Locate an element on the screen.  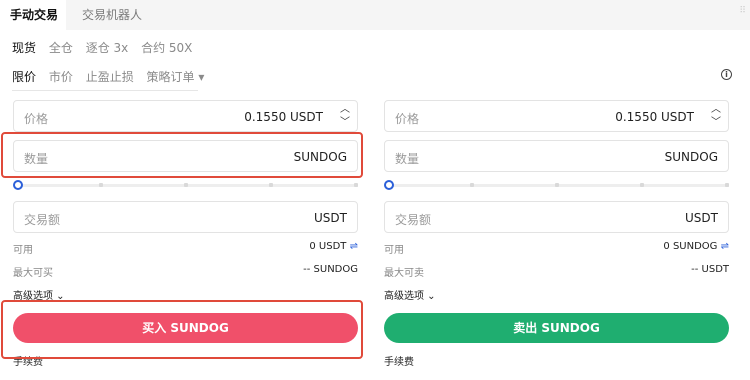
sell-advanced-options: 高级选项 ⌄ is located at coordinates (410, 294).